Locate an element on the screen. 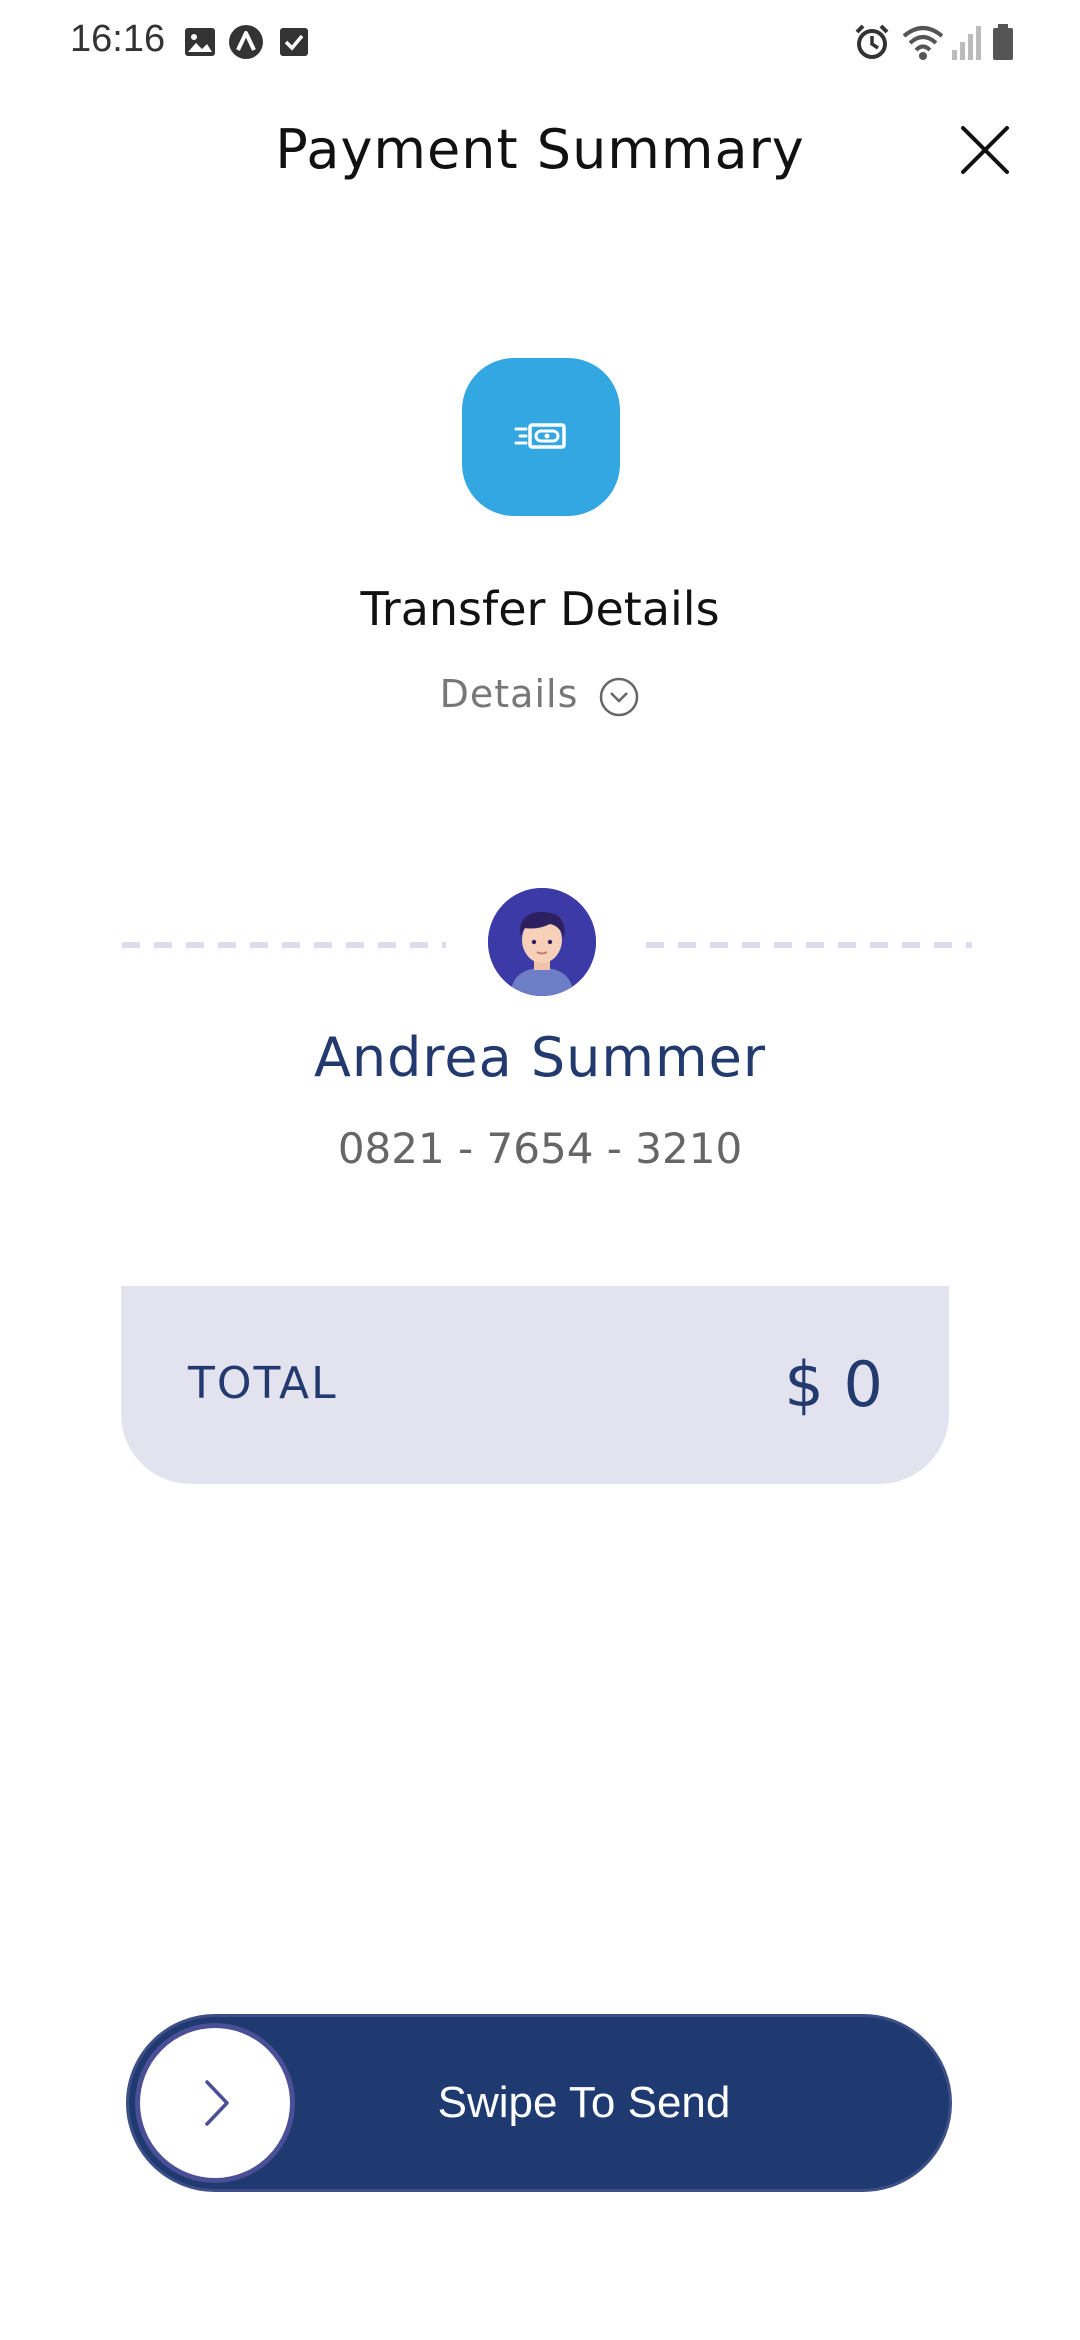 Image resolution: width=1080 pixels, height=2340 pixels. swipe-label: Swipe To Send is located at coordinates (584, 2102).